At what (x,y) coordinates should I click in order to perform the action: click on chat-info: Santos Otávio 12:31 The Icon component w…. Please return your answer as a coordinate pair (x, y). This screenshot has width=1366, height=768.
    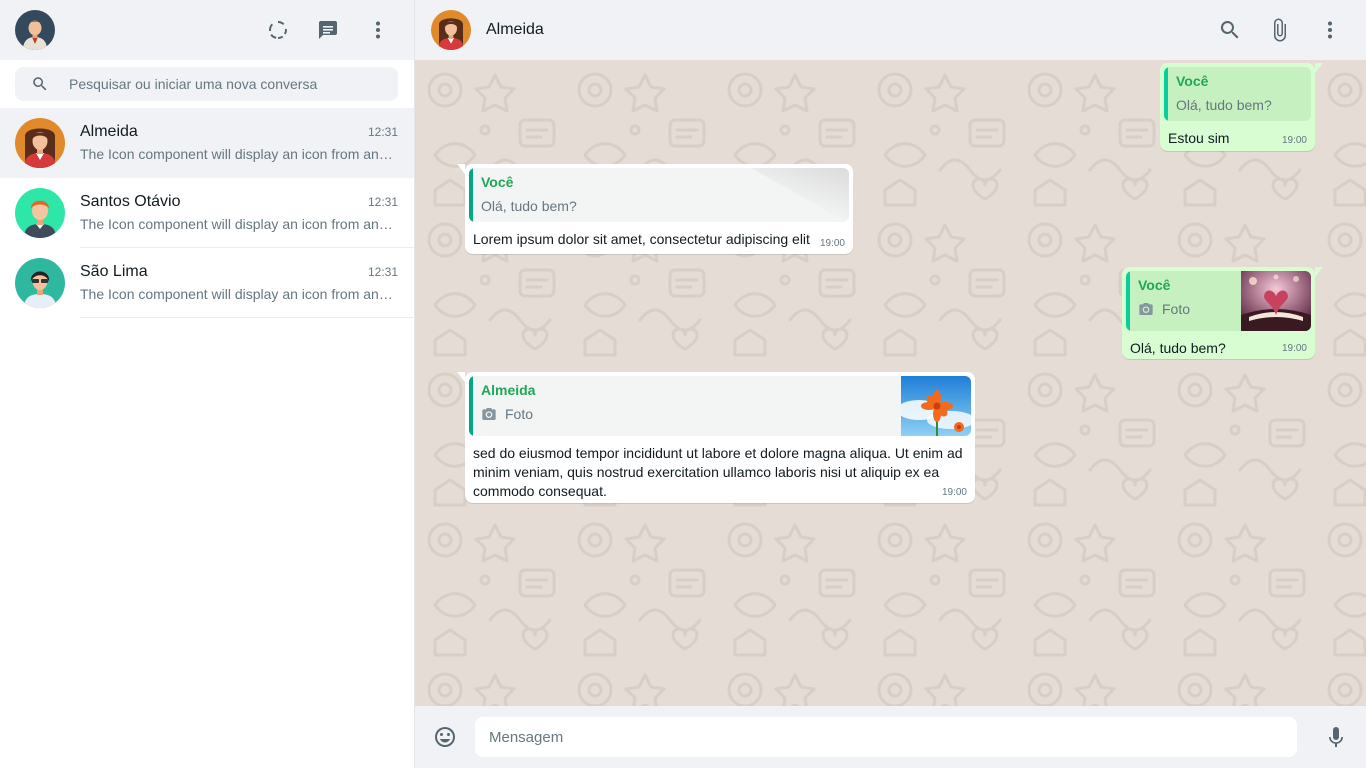
    Looking at the image, I should click on (247, 213).